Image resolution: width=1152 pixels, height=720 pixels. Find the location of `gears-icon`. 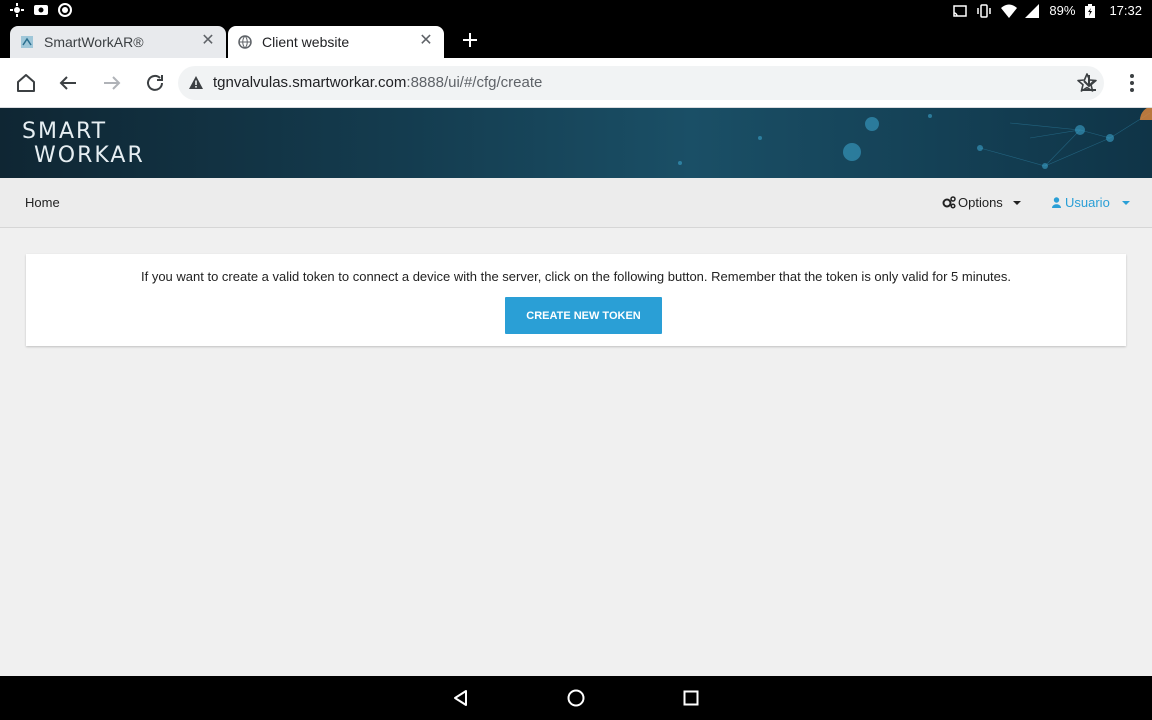

gears-icon is located at coordinates (949, 202).